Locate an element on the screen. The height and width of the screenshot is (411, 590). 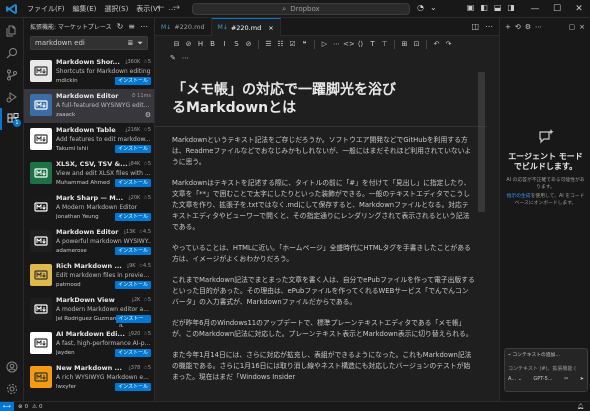
back-arrow-icon: ← is located at coordinates (161, 8).